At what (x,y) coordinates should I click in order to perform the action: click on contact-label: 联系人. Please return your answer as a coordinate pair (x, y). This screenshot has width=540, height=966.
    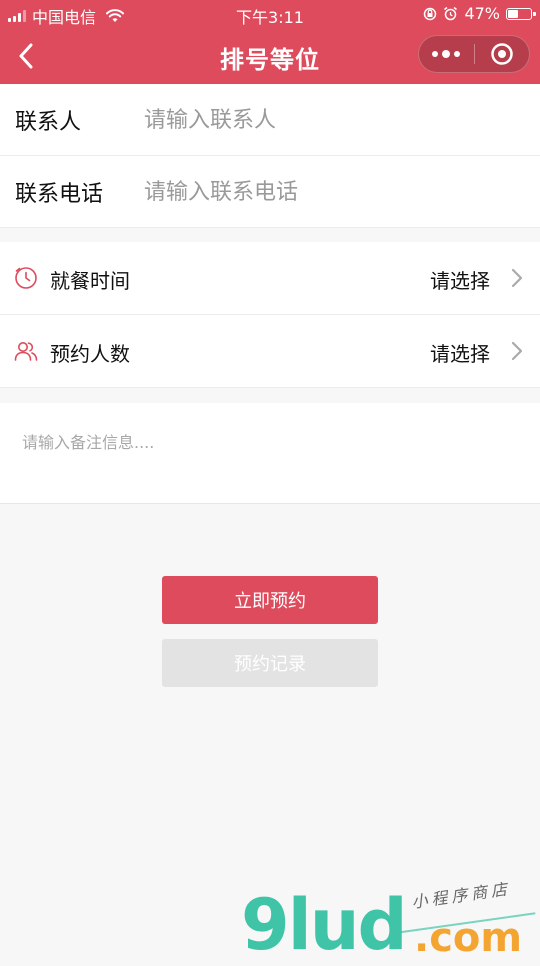
    Looking at the image, I should click on (48, 122).